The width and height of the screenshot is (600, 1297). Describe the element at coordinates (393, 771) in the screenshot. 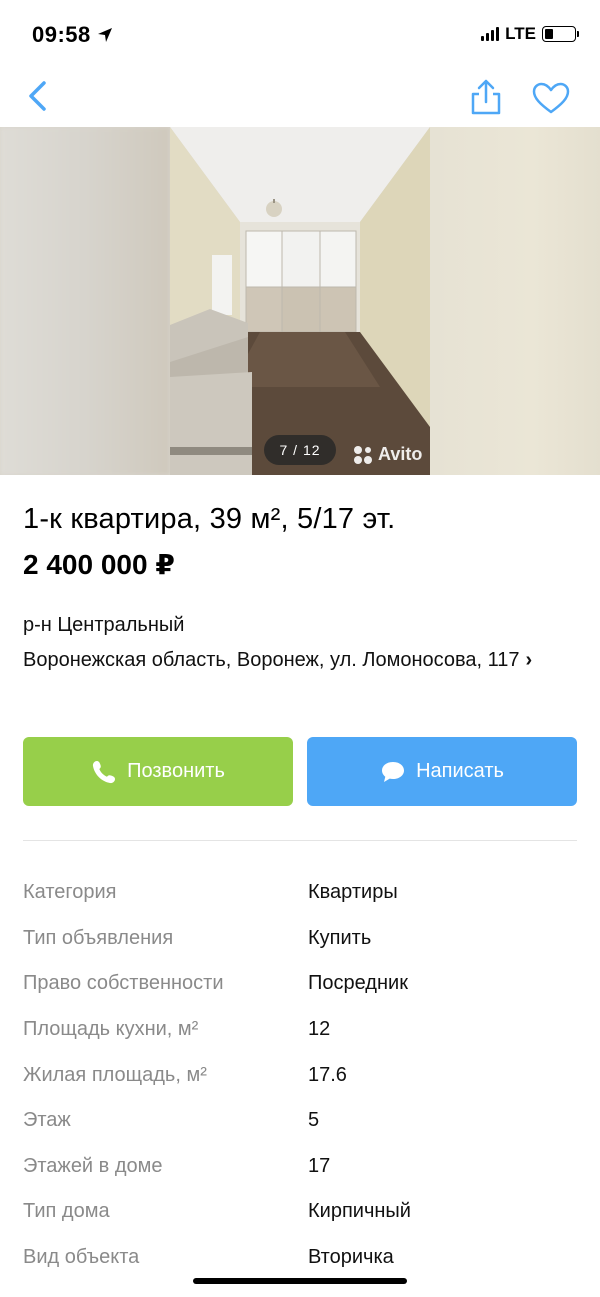

I see `chat-bubble-icon` at that location.